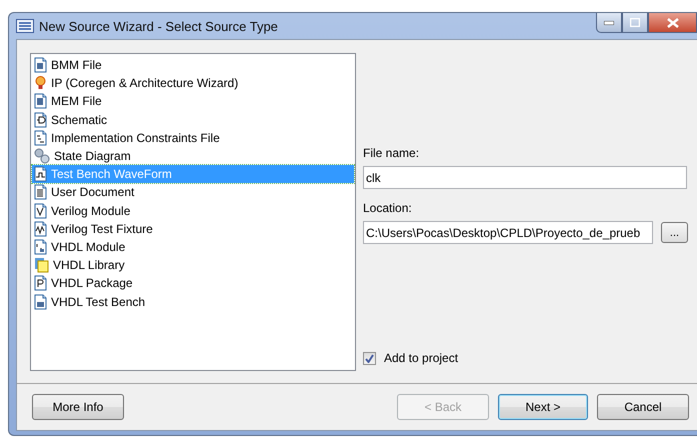 This screenshot has height=439, width=697. What do you see at coordinates (525, 177) in the screenshot?
I see `file-name-field: clk` at bounding box center [525, 177].